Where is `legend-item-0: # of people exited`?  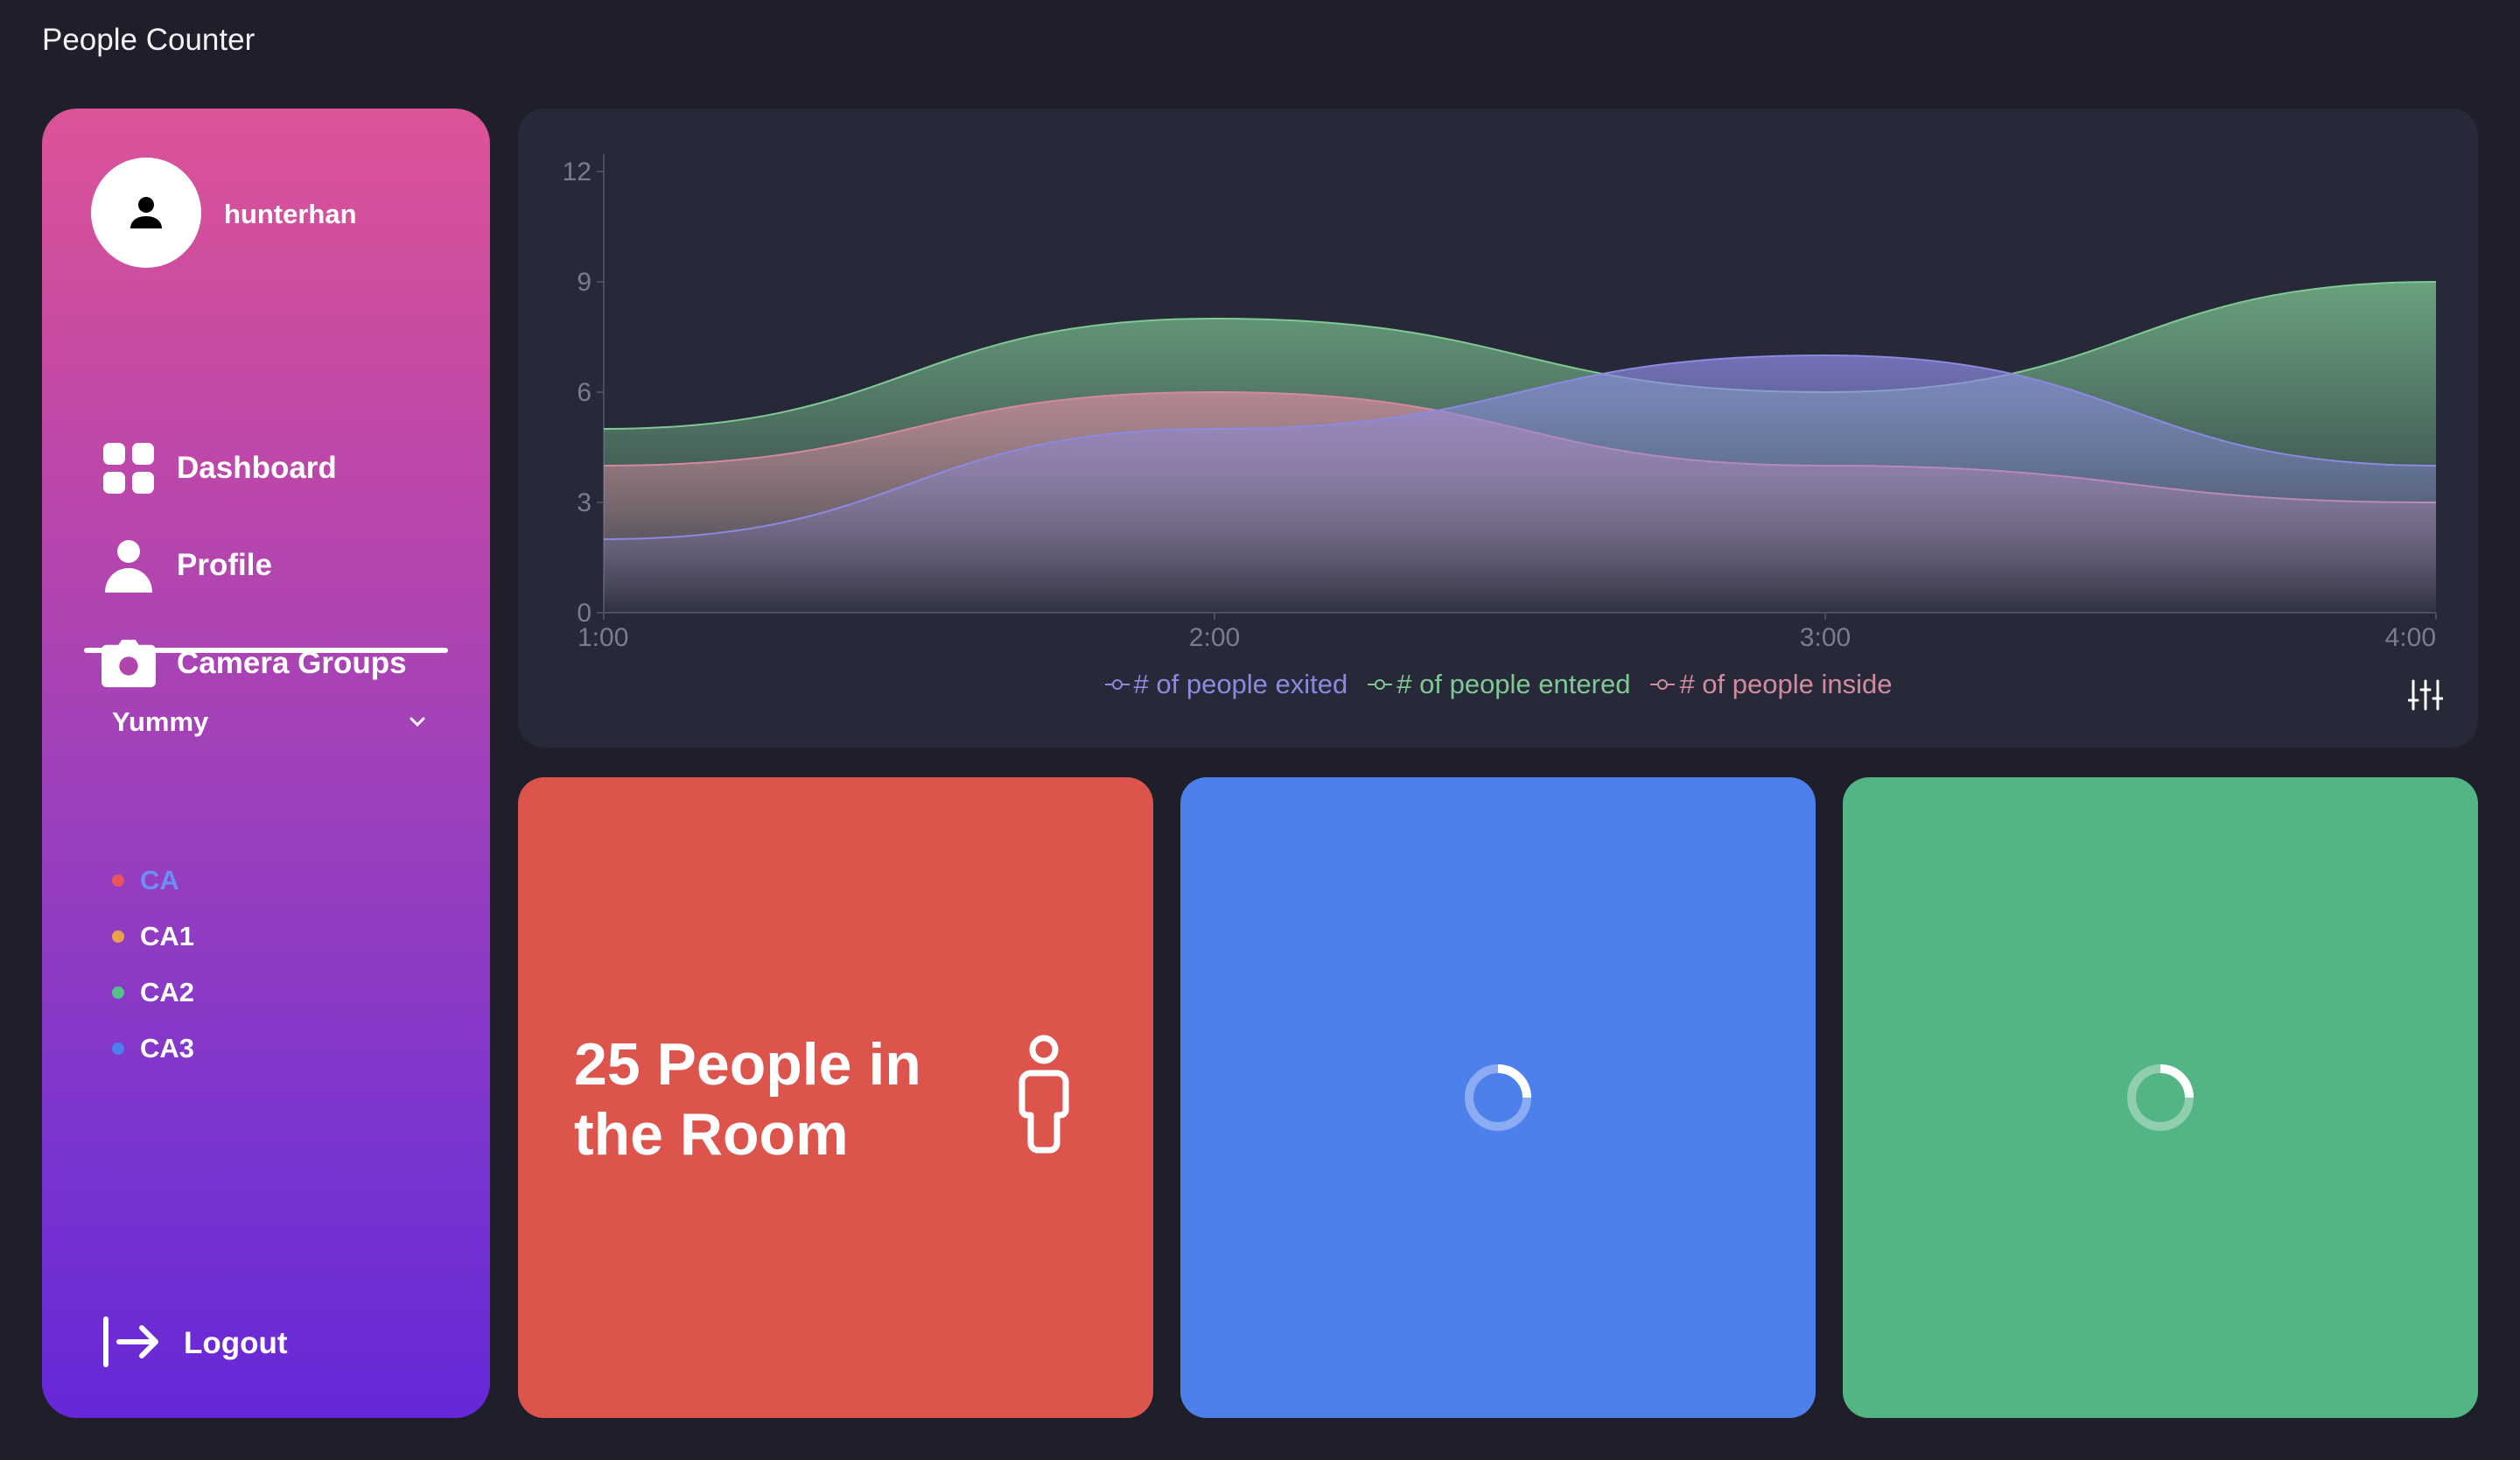
legend-item-0: # of people exited is located at coordinates (1226, 685).